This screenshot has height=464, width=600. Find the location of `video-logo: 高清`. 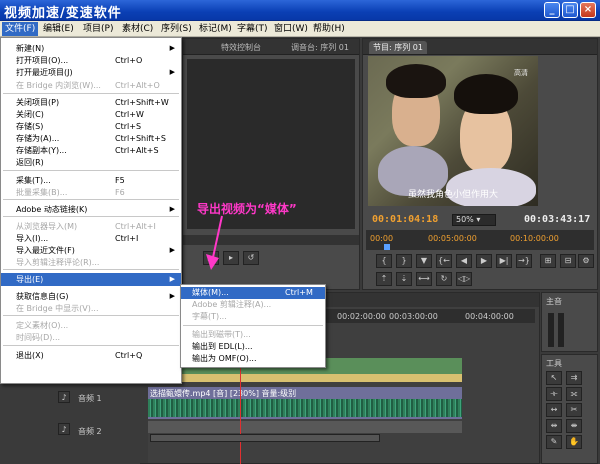

video-logo: 高清 is located at coordinates (521, 73).